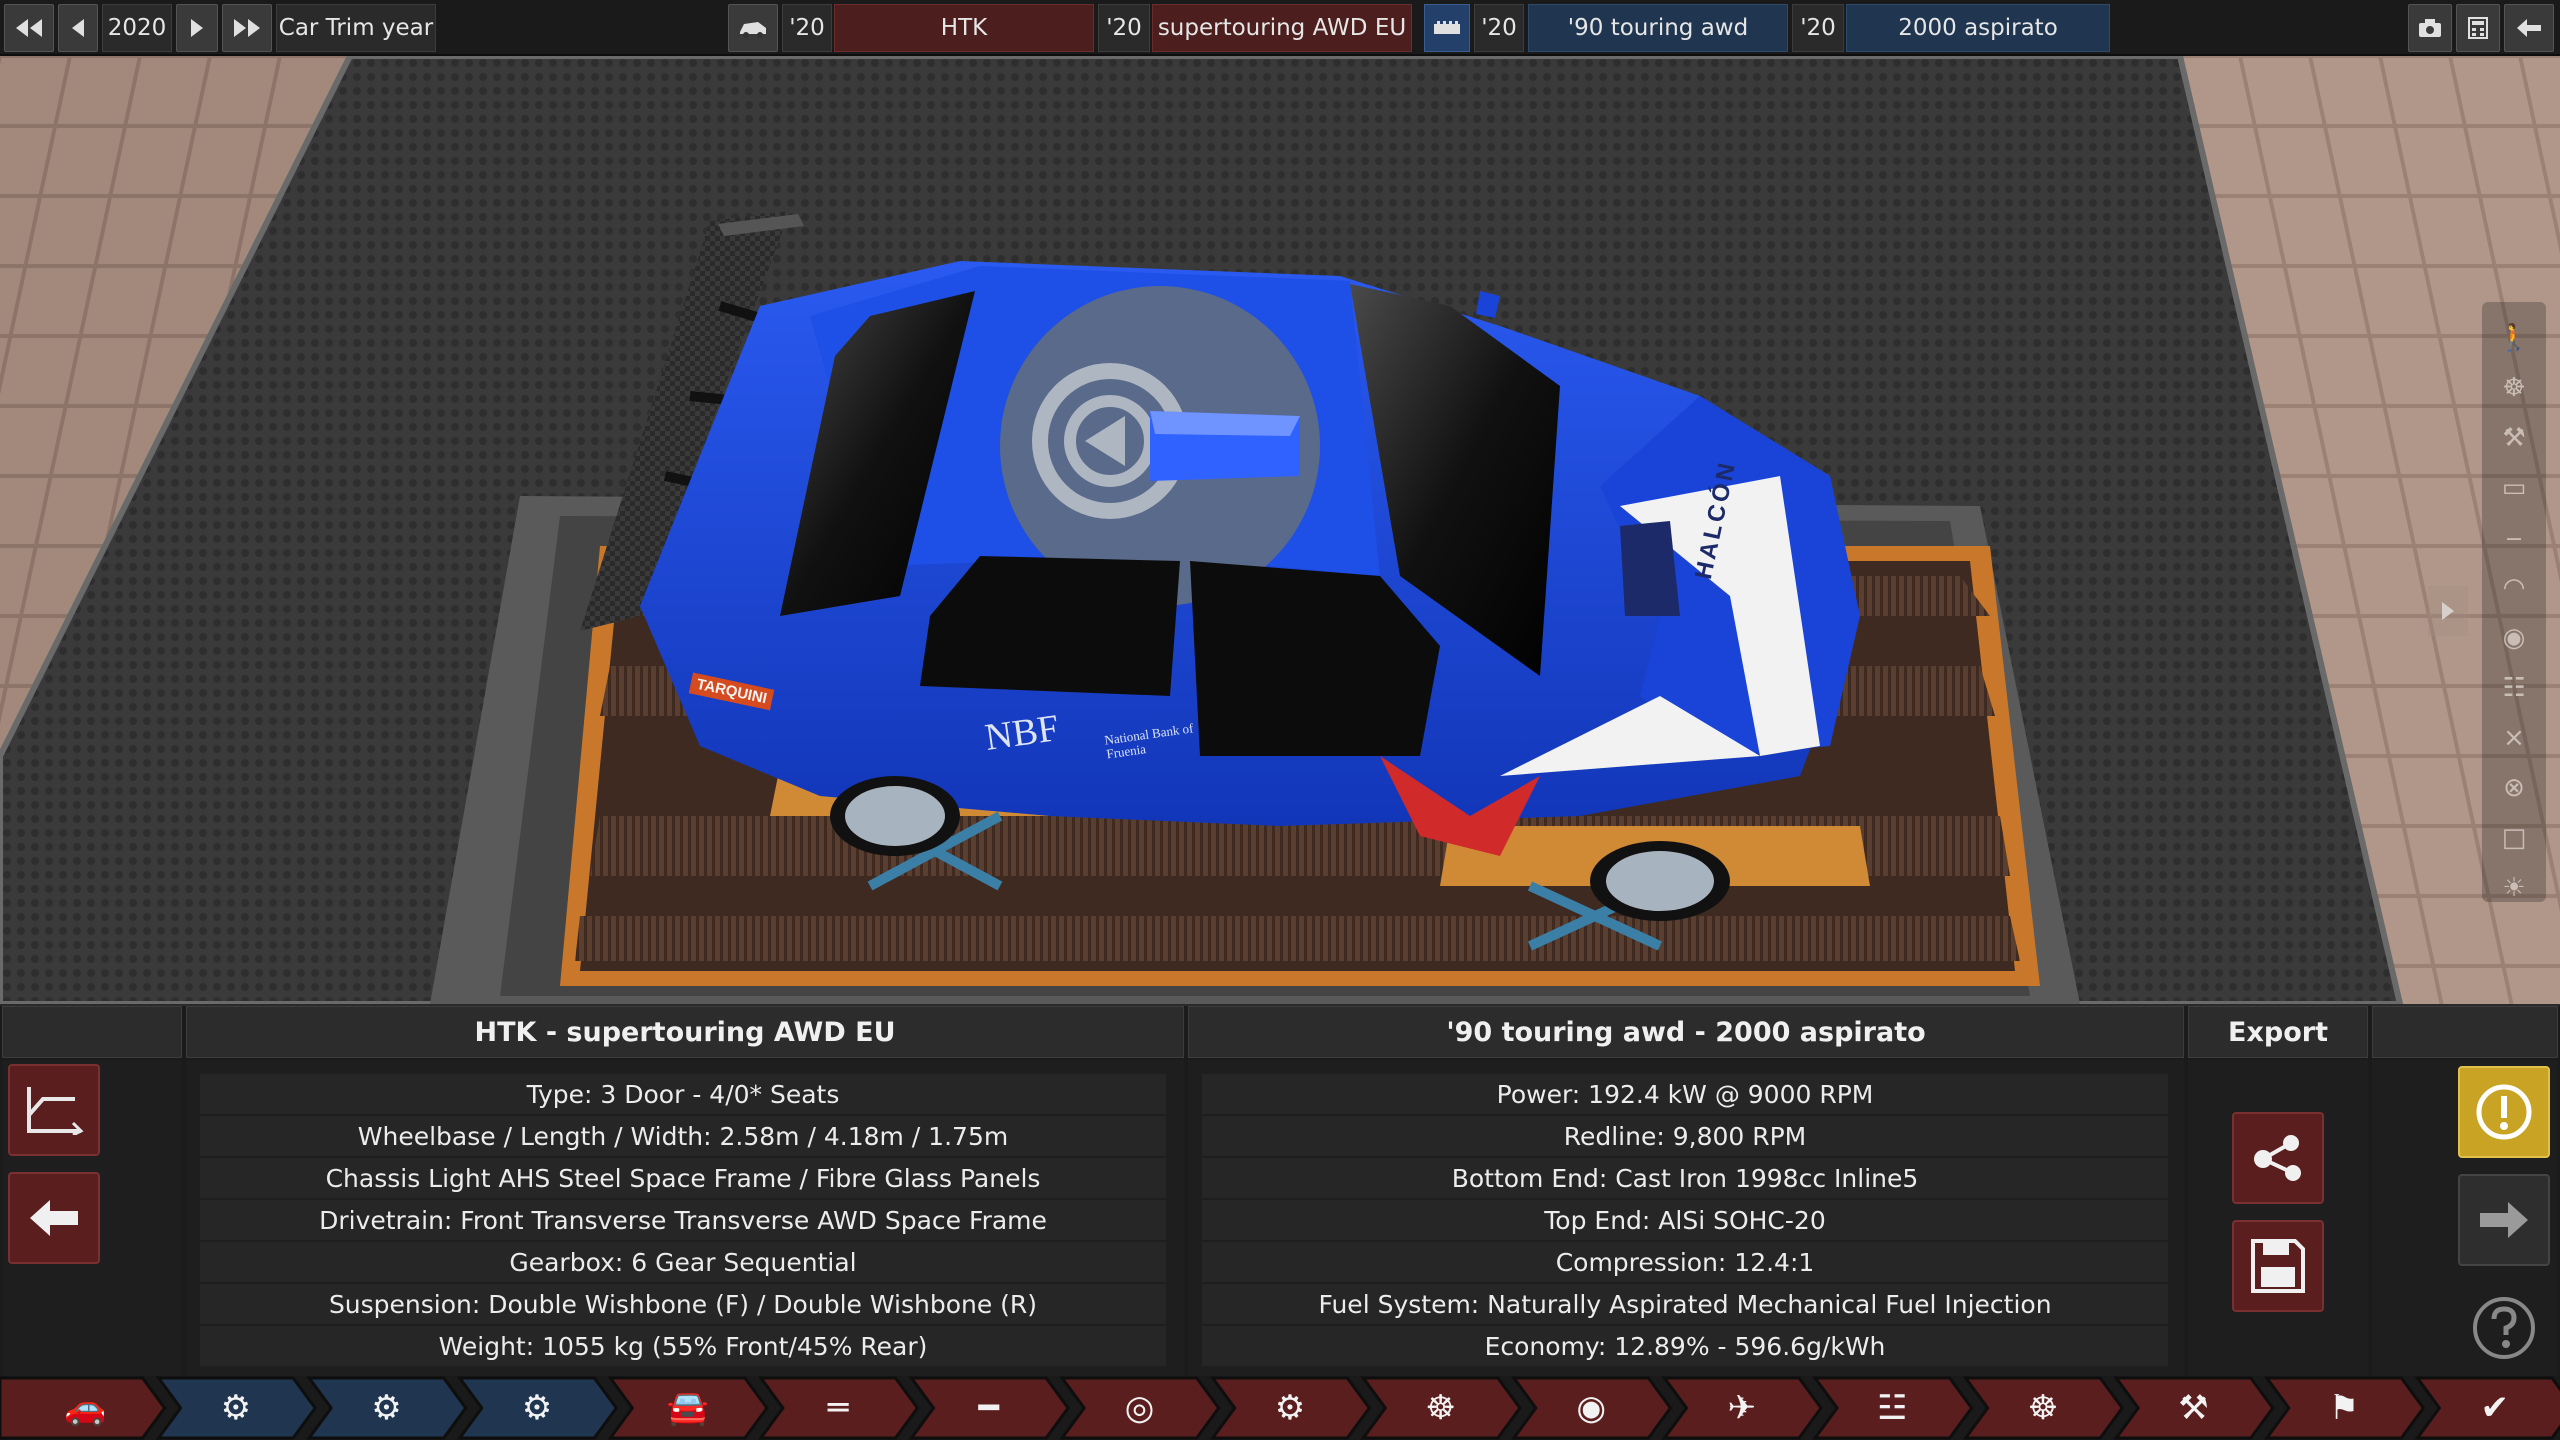 Image resolution: width=2560 pixels, height=1440 pixels. What do you see at coordinates (2504, 1220) in the screenshot?
I see `next-step-button` at bounding box center [2504, 1220].